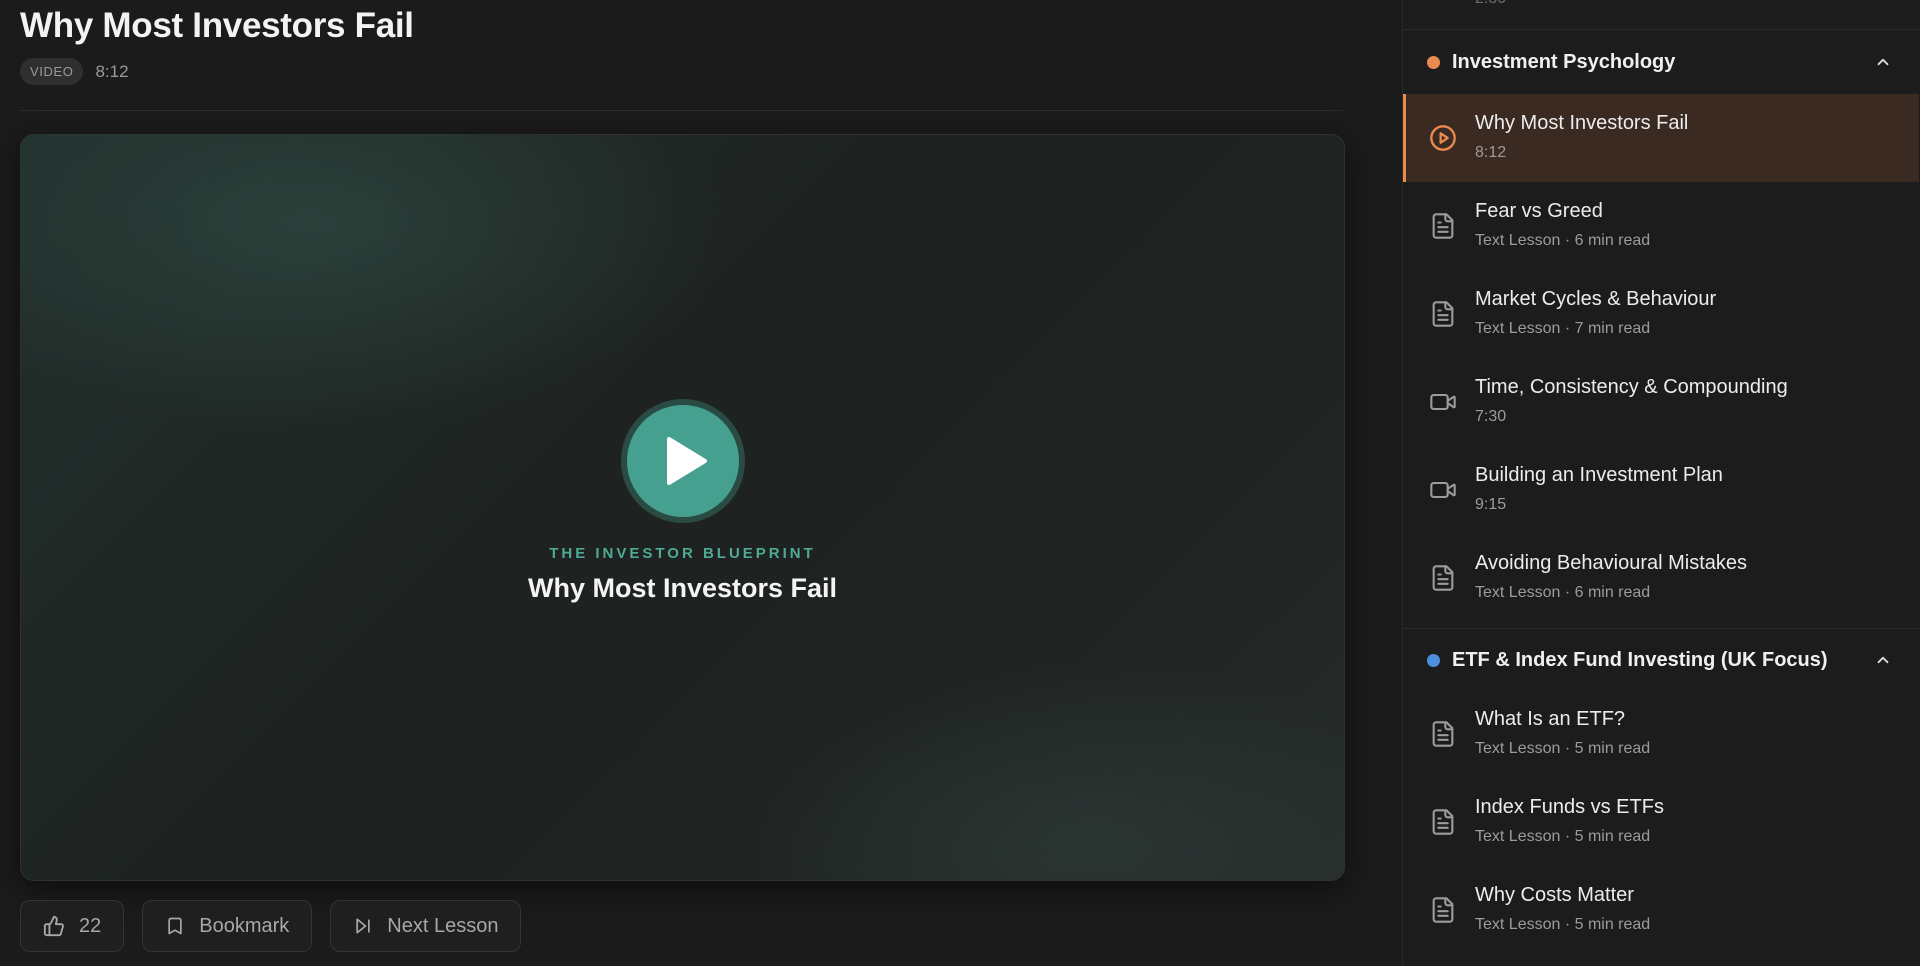  What do you see at coordinates (1569, 807) in the screenshot?
I see `lesson-title: Index Funds vs ETFs` at bounding box center [1569, 807].